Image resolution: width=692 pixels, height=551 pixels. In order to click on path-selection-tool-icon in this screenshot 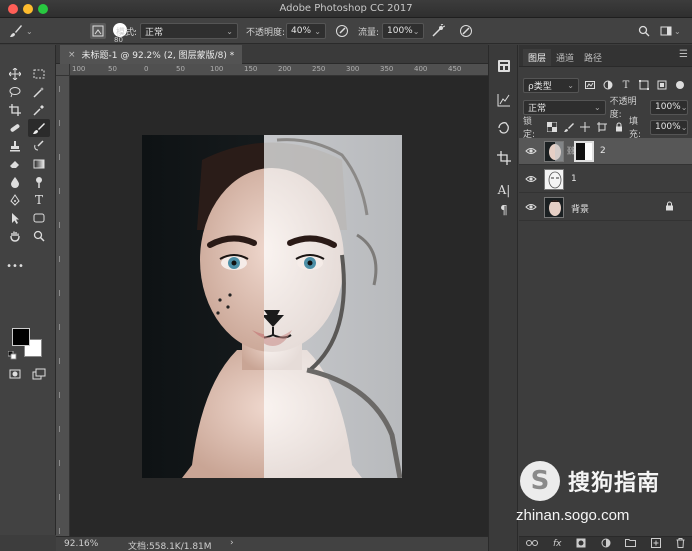, I will do `click(15, 218)`.